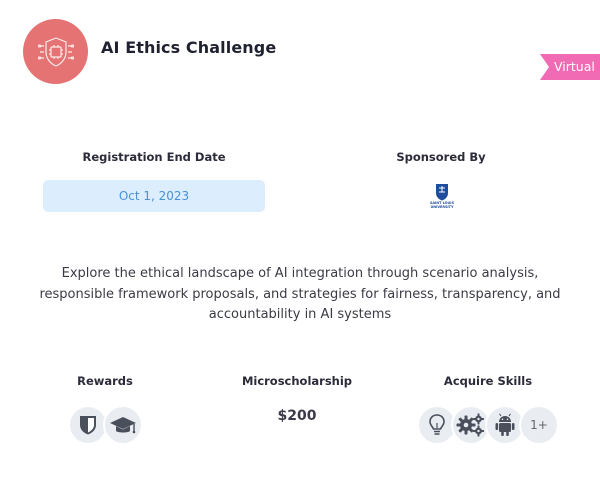 This screenshot has width=600, height=496. Describe the element at coordinates (570, 67) in the screenshot. I see `virtual-badge: Virtual` at that location.